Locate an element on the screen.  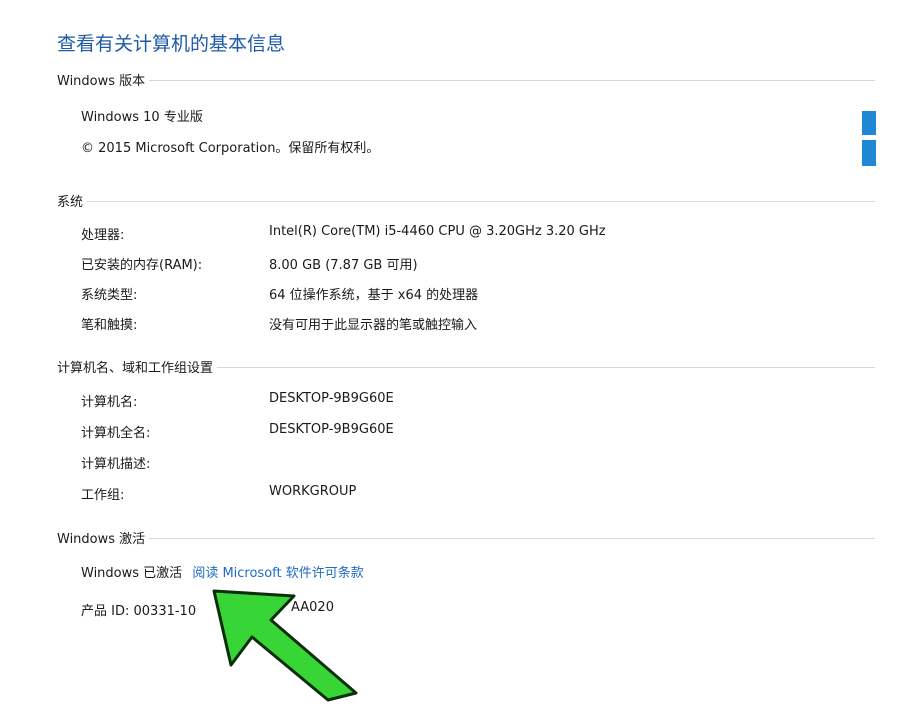
arrow-shape is located at coordinates (285, 645).